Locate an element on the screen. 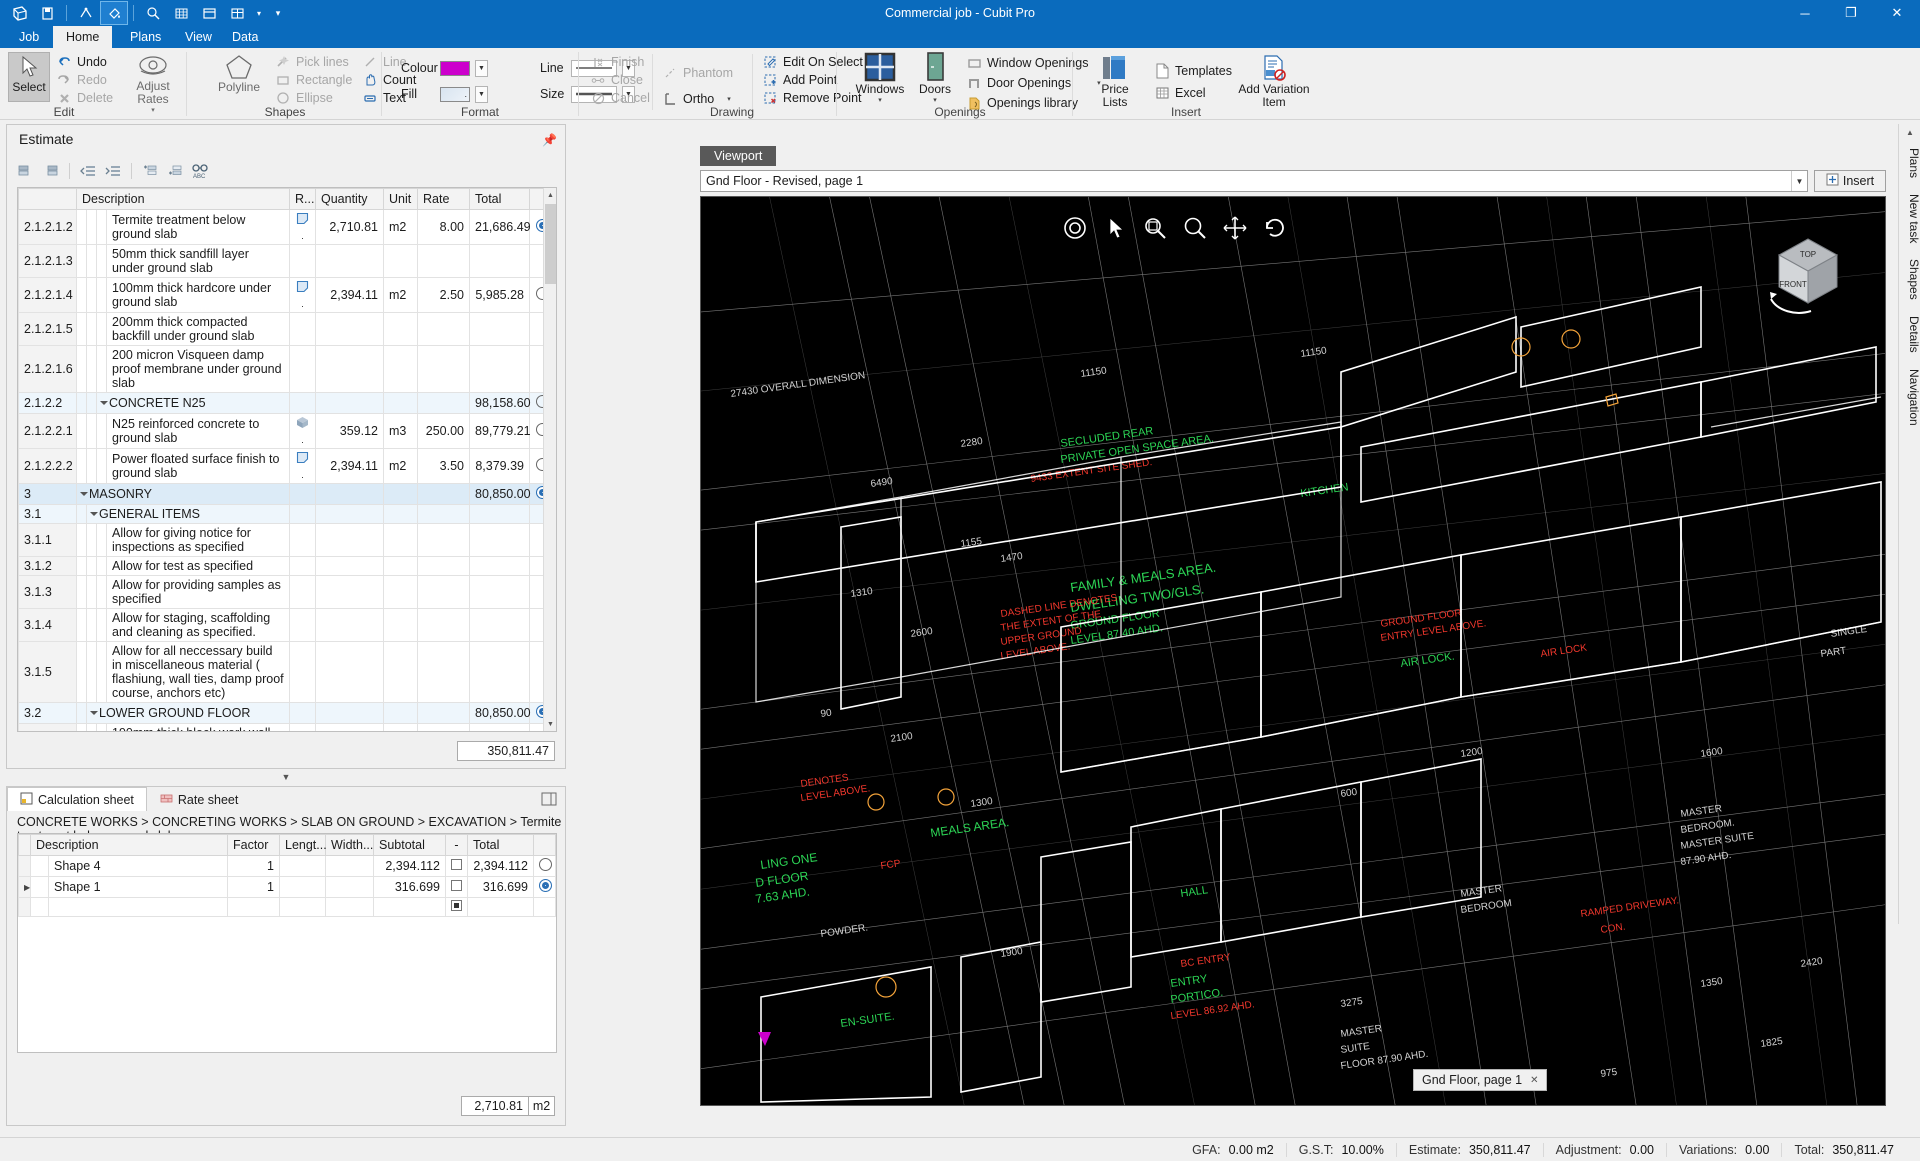  table-row: 3.1.2 Allow for test as specified is located at coordinates (287, 566).